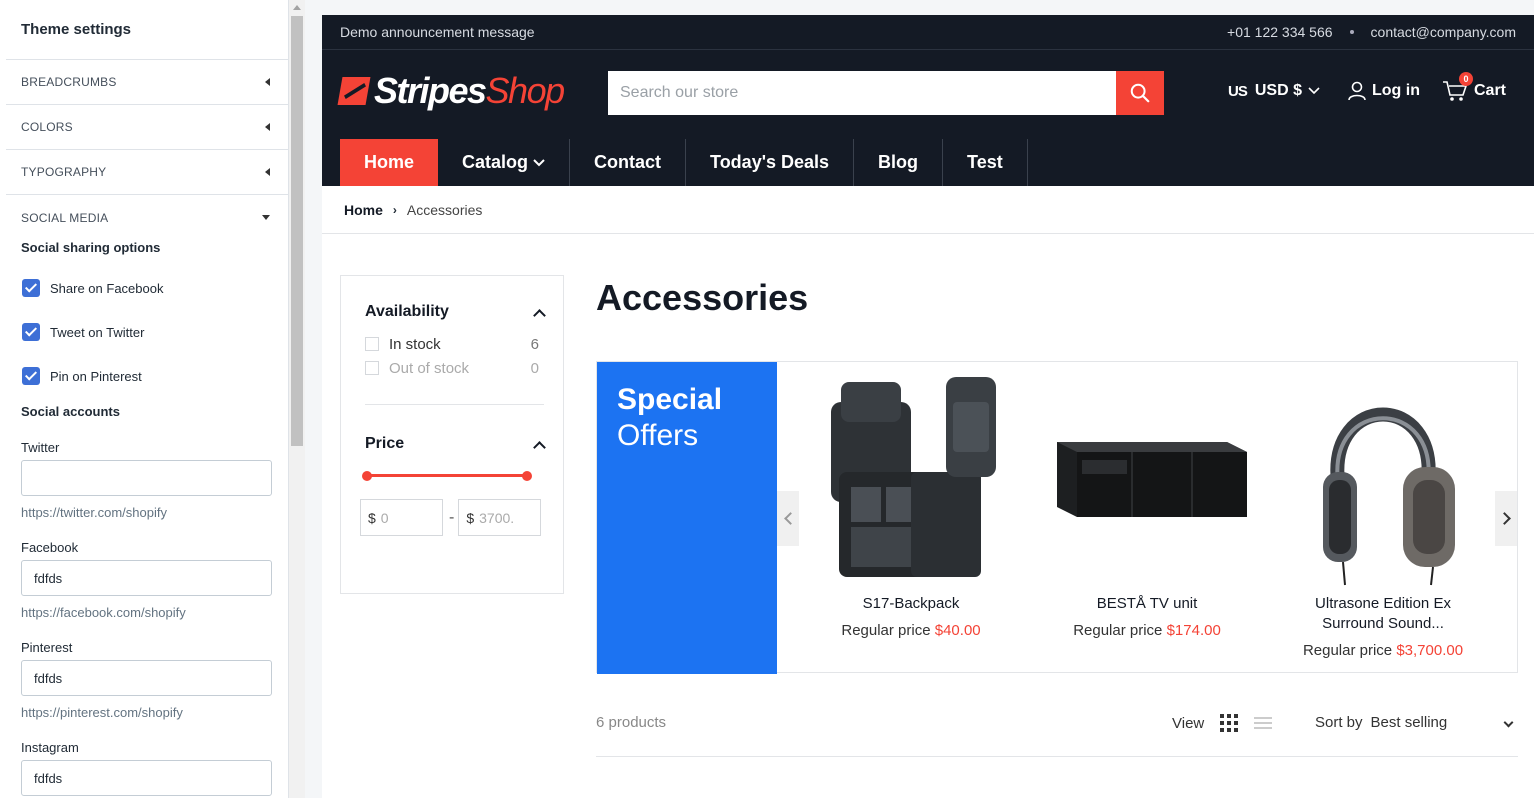 This screenshot has height=798, width=1534. What do you see at coordinates (455, 312) in the screenshot?
I see `availability-filter-header: Availability` at bounding box center [455, 312].